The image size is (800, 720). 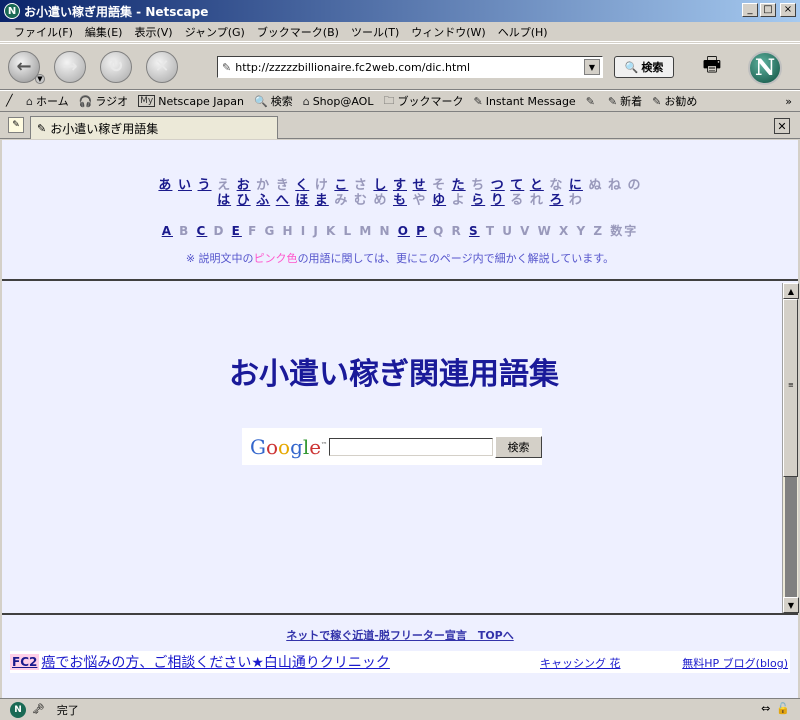 I want to click on stop-icon: ✕, so click(x=162, y=66).